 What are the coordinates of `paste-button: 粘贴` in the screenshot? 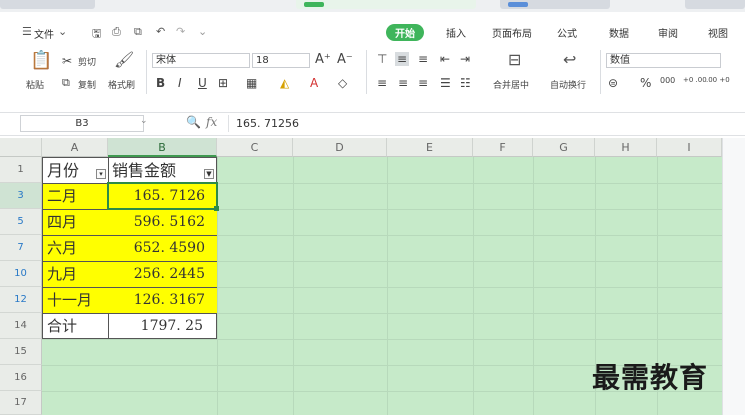 It's located at (35, 84).